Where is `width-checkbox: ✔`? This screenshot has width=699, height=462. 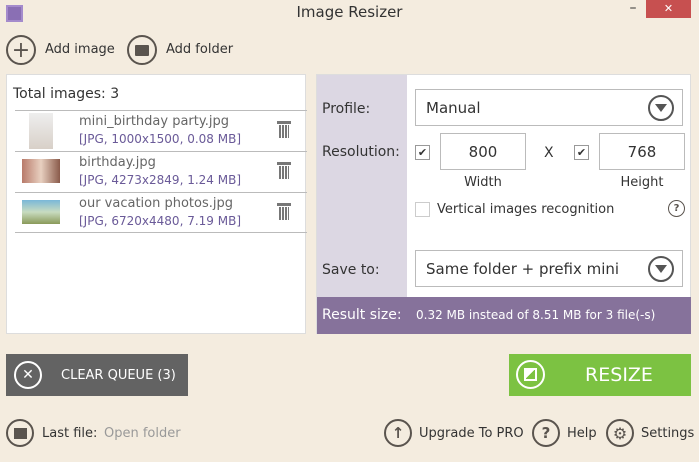 width-checkbox: ✔ is located at coordinates (422, 152).